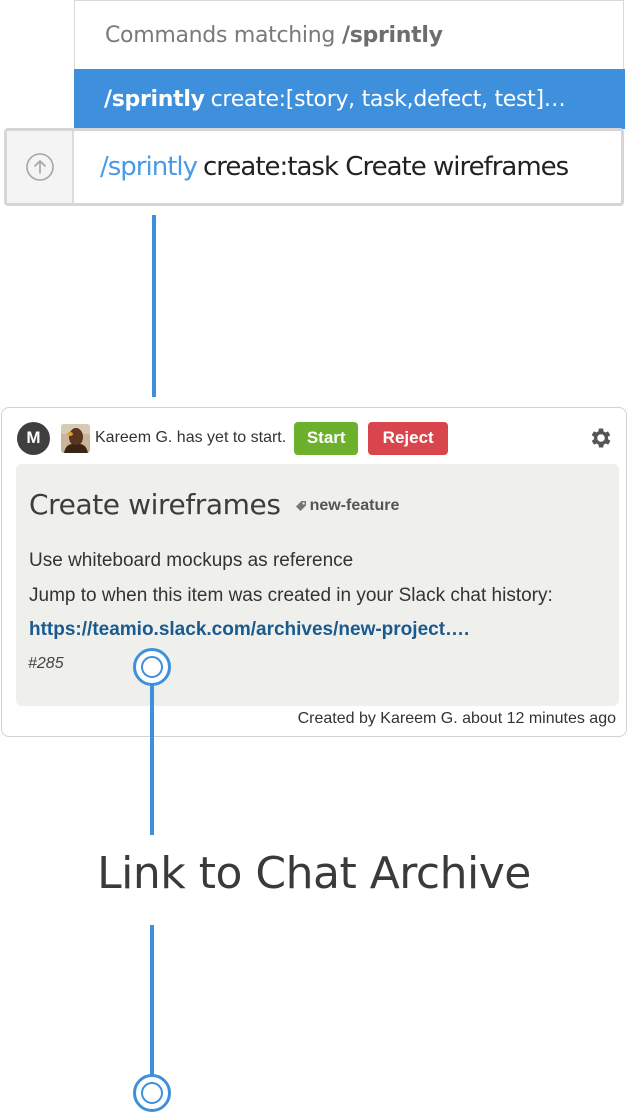 The width and height of the screenshot is (628, 1114). What do you see at coordinates (354, 505) in the screenshot?
I see `tag-label: new-feature` at bounding box center [354, 505].